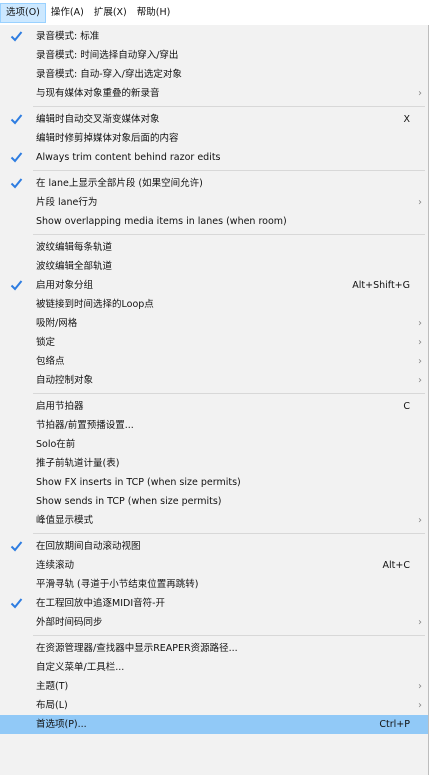 Image resolution: width=429 pixels, height=775 pixels. What do you see at coordinates (214, 323) in the screenshot?
I see `menu-item: 吸附/网格 ›` at bounding box center [214, 323].